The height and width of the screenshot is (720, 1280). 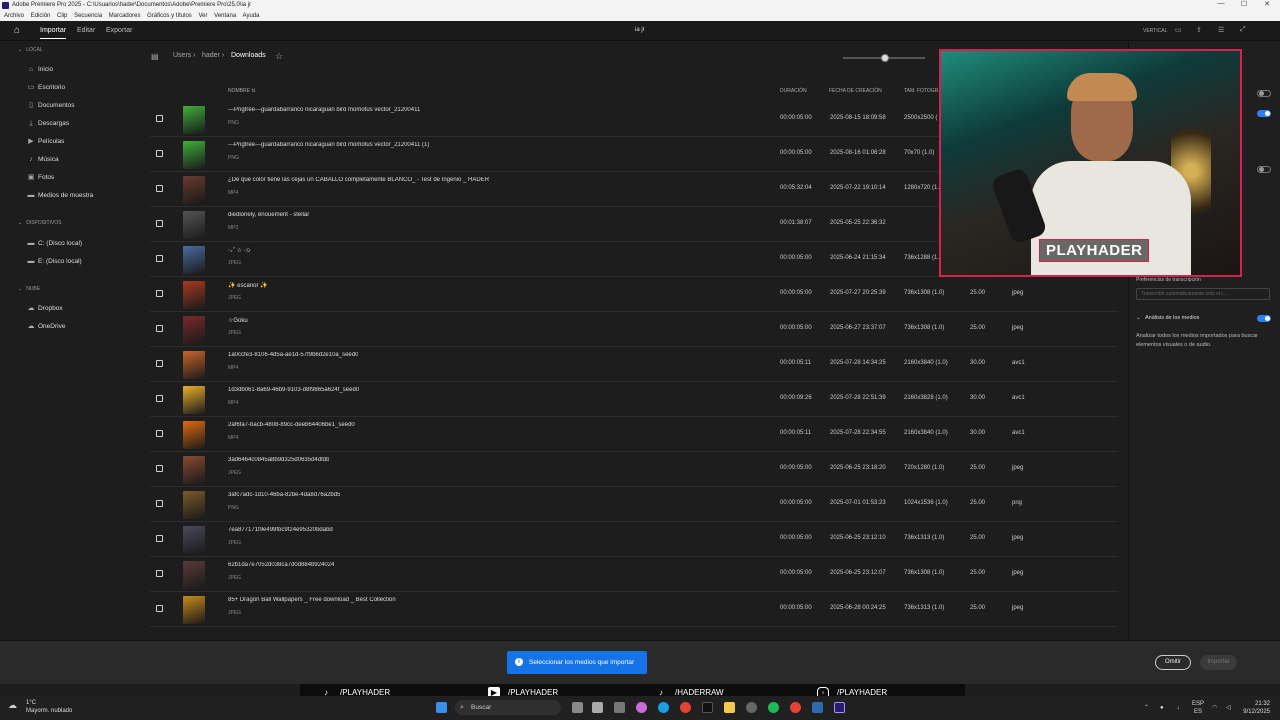 I want to click on sidebar-item-musica: ♪ Música, so click(x=42, y=160).